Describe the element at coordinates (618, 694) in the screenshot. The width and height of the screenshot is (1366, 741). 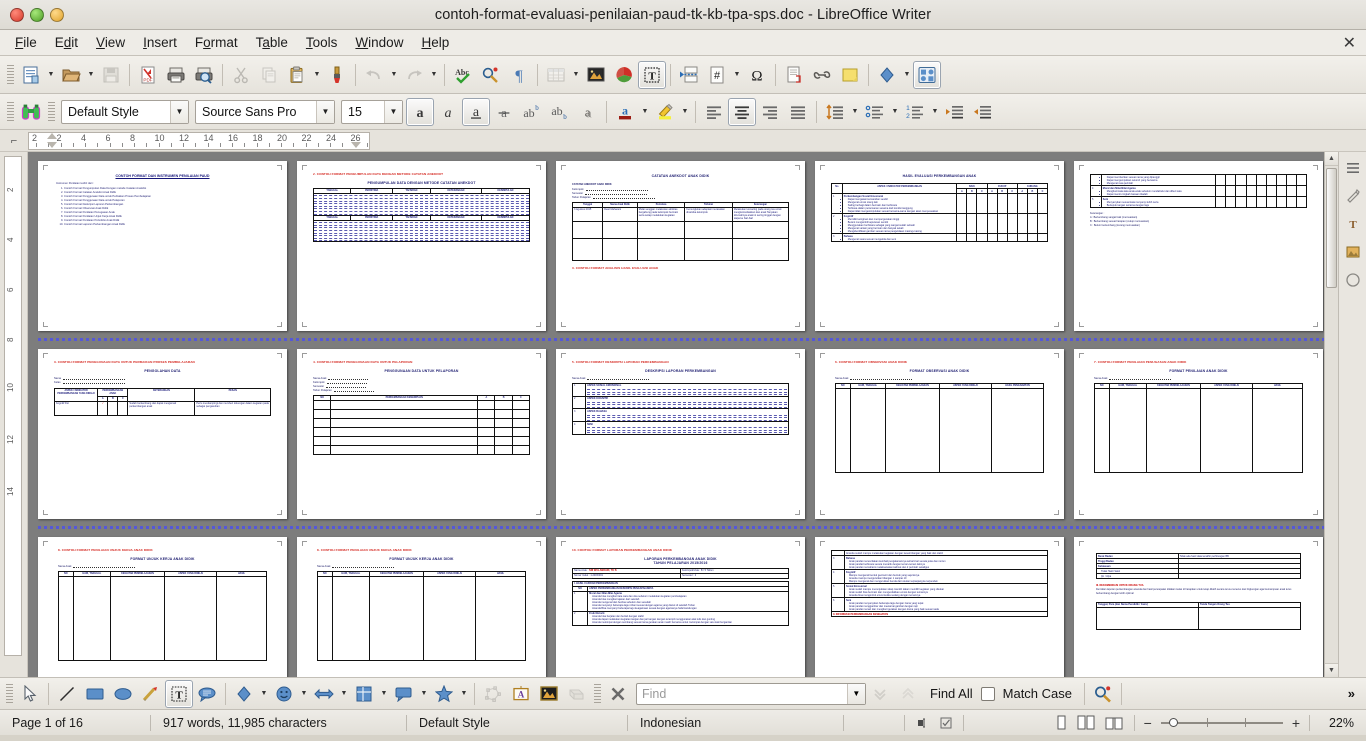
I see `close-find-toolbar-icon` at that location.